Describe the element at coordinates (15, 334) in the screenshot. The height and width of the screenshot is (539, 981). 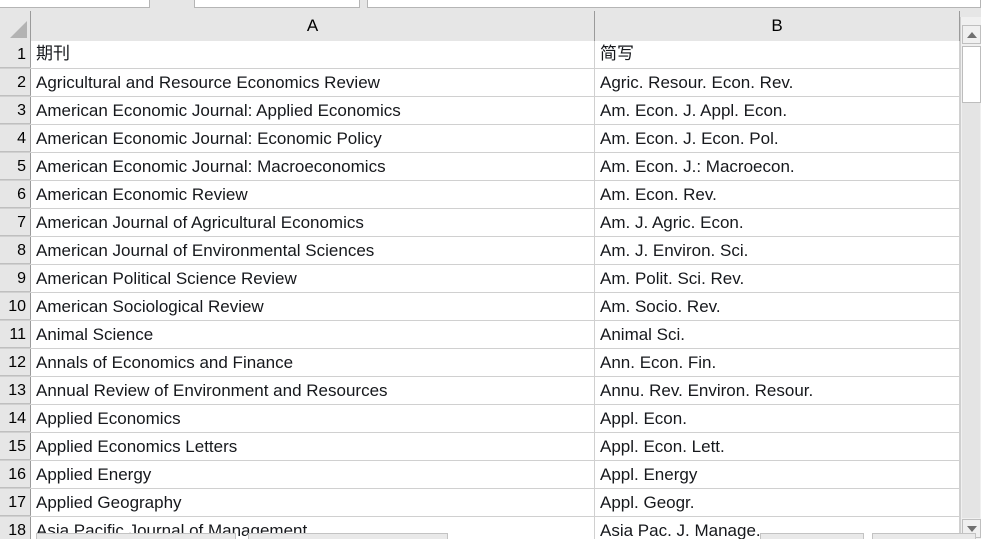
I see `row-header: 11` at that location.